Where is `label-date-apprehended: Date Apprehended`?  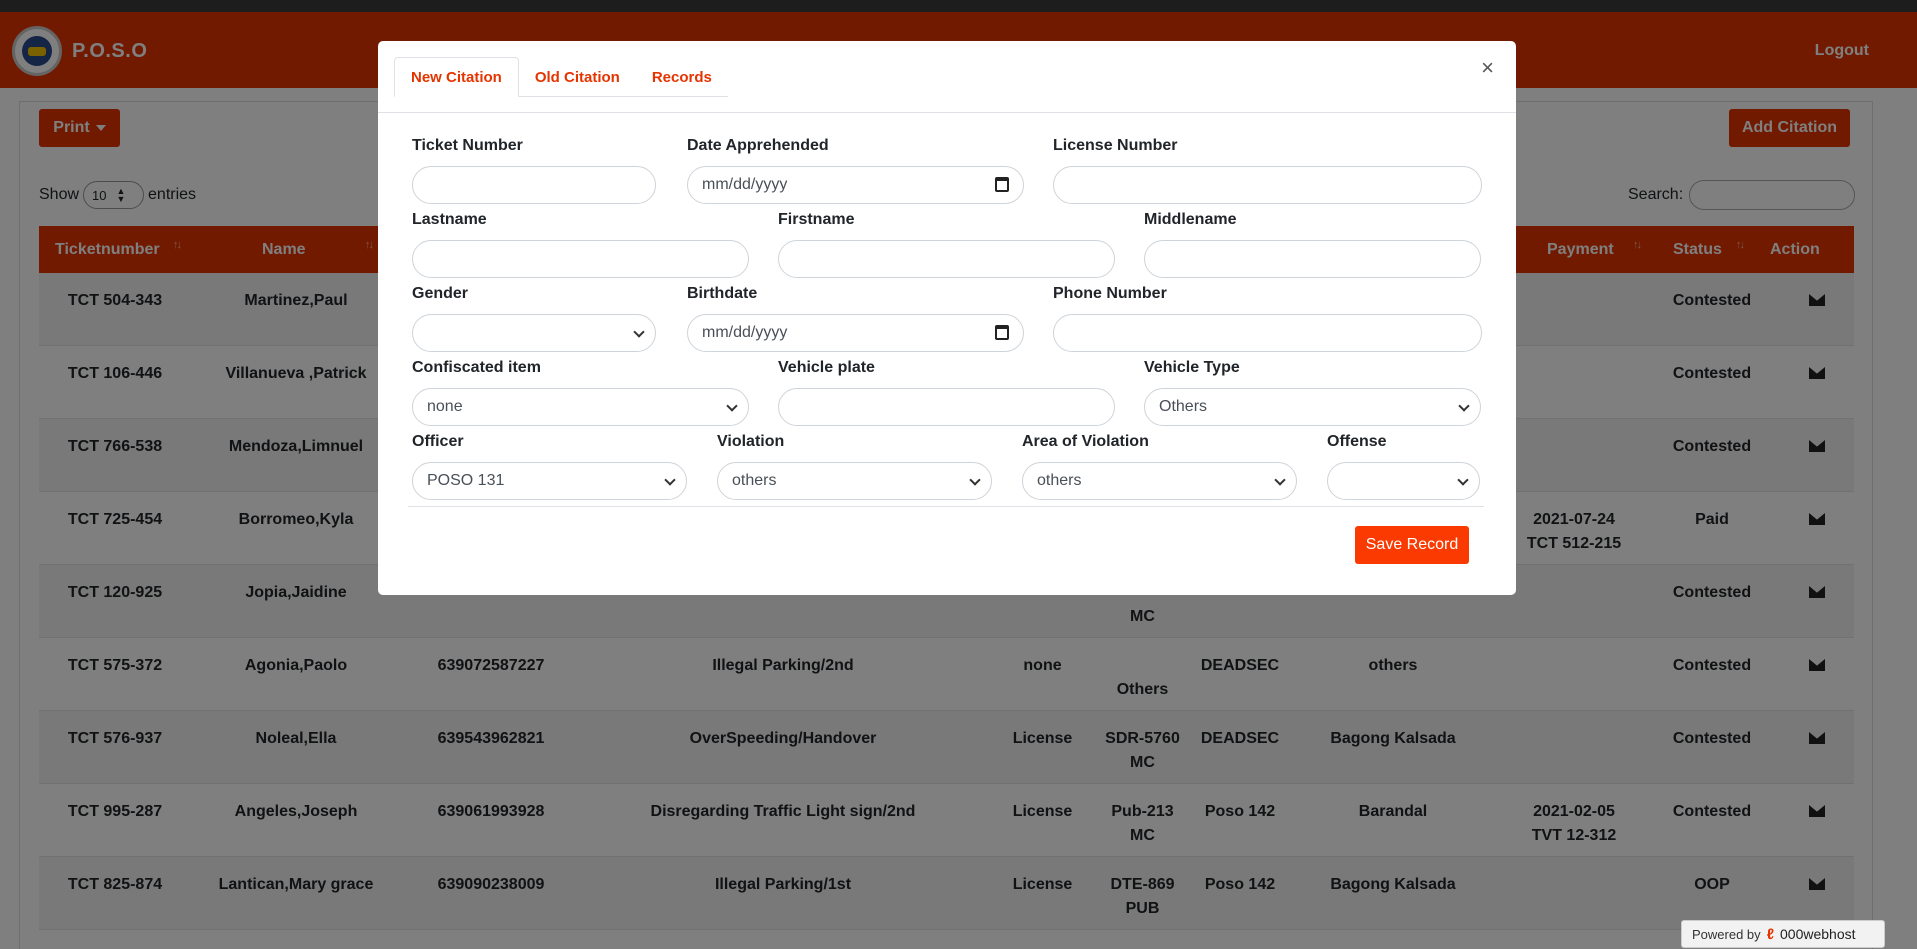
label-date-apprehended: Date Apprehended is located at coordinates (758, 145).